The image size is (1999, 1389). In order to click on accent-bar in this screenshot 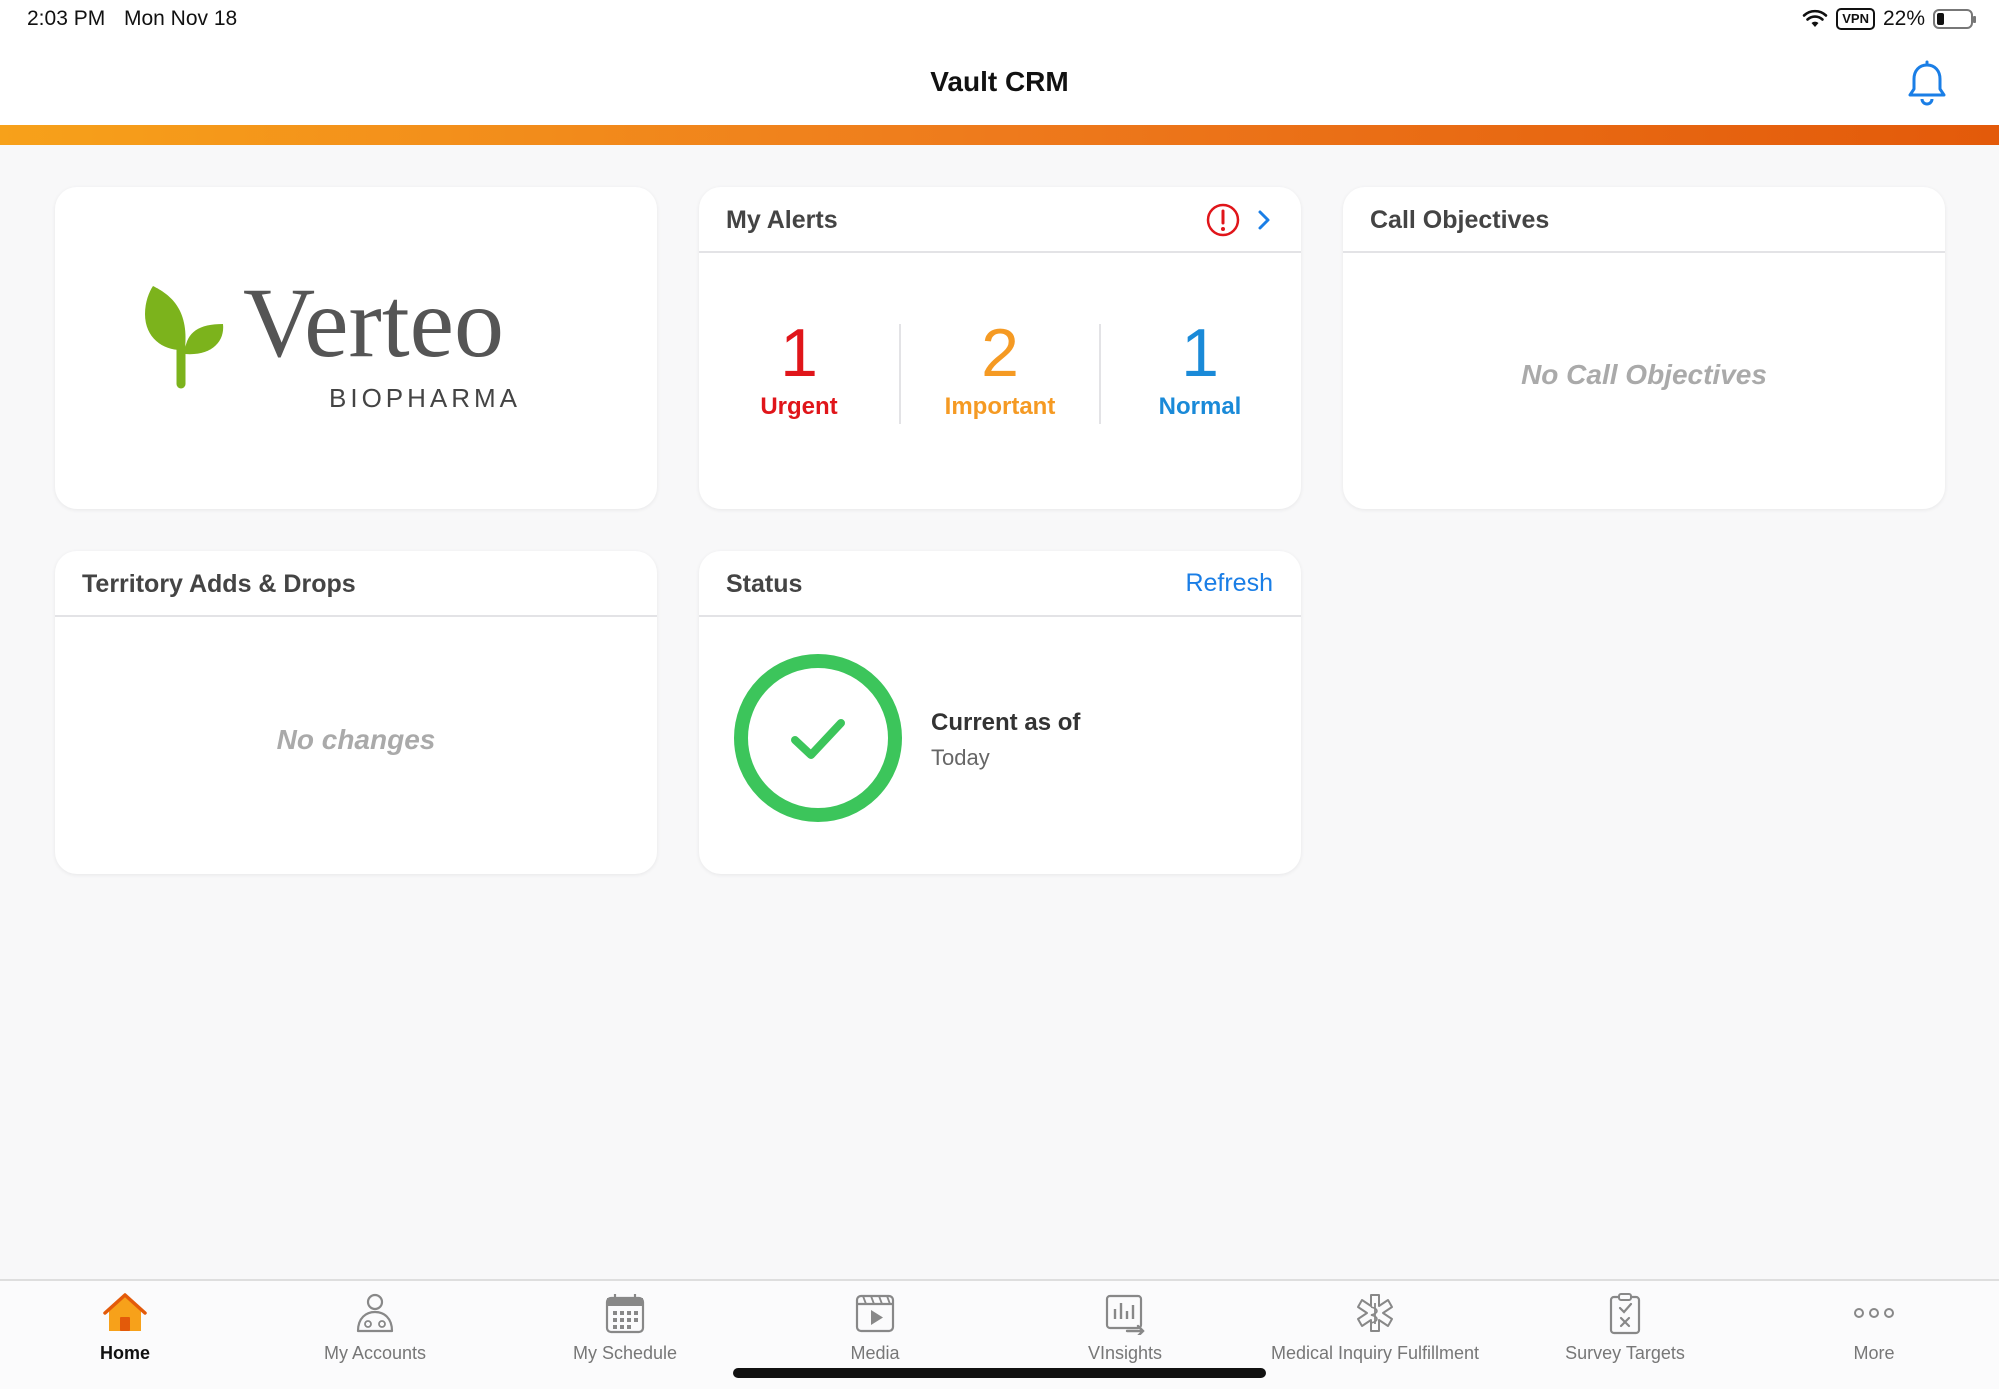, I will do `click(999, 135)`.